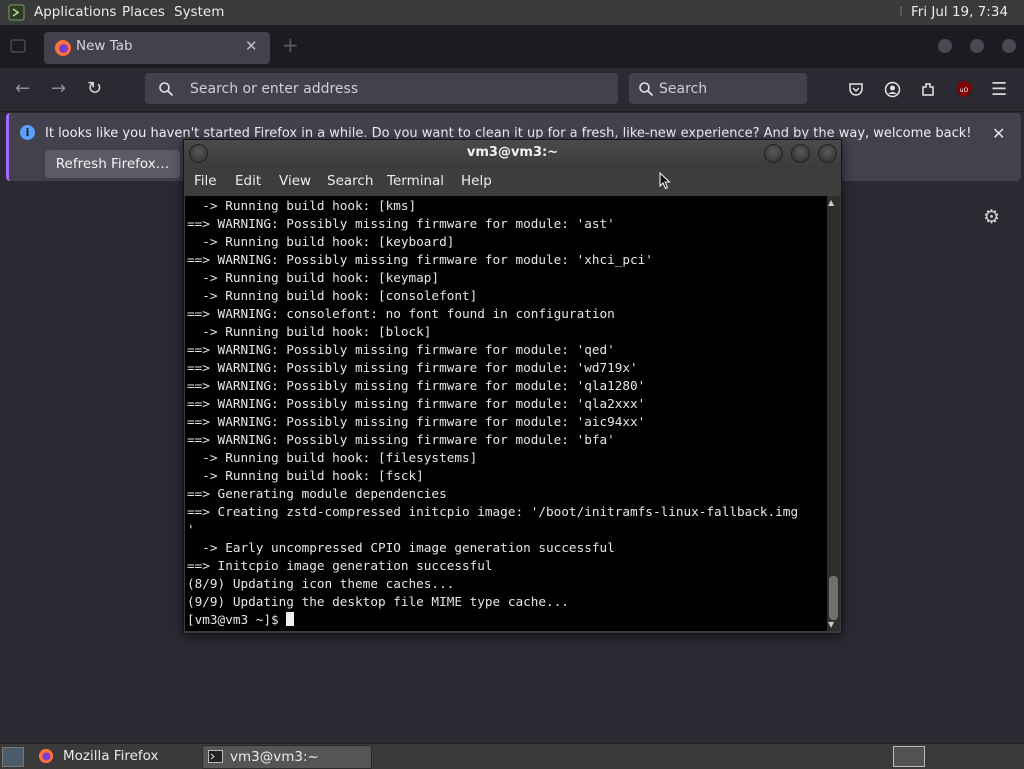 The image size is (1024, 769). I want to click on hamburger-menu-icon: ☰, so click(999, 89).